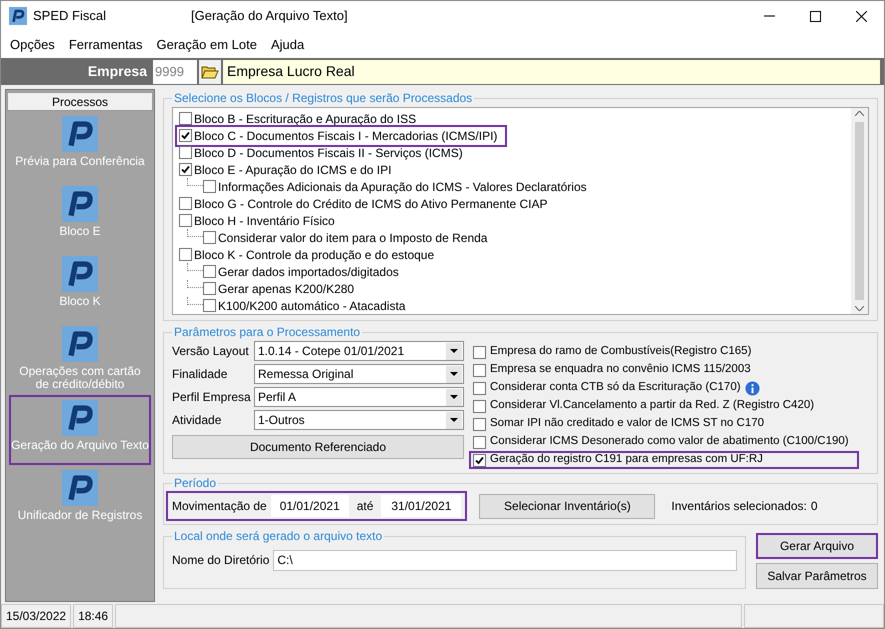  Describe the element at coordinates (815, 16) in the screenshot. I see `maximize-icon` at that location.